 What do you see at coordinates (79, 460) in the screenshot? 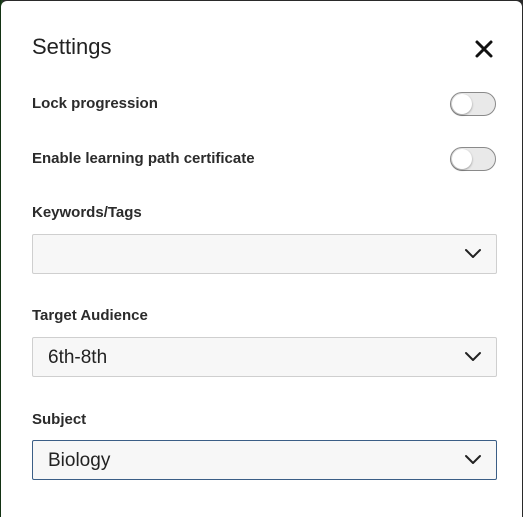
I see `subject-value: Biology` at bounding box center [79, 460].